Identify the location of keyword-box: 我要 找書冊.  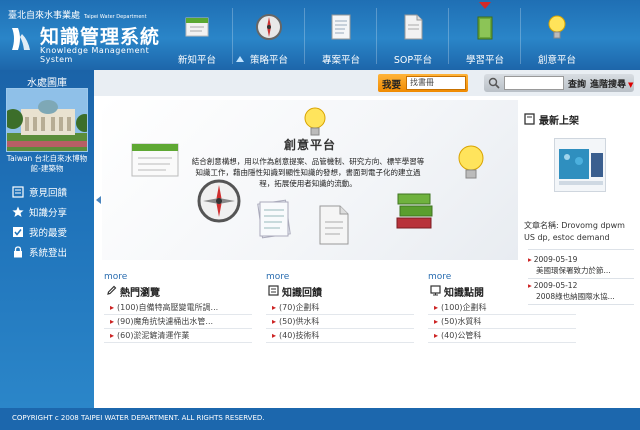
(423, 83).